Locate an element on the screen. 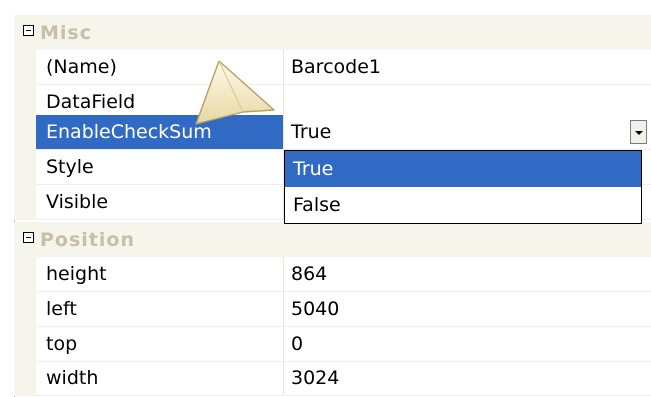 The width and height of the screenshot is (651, 397). property-name: Visible is located at coordinates (160, 202).